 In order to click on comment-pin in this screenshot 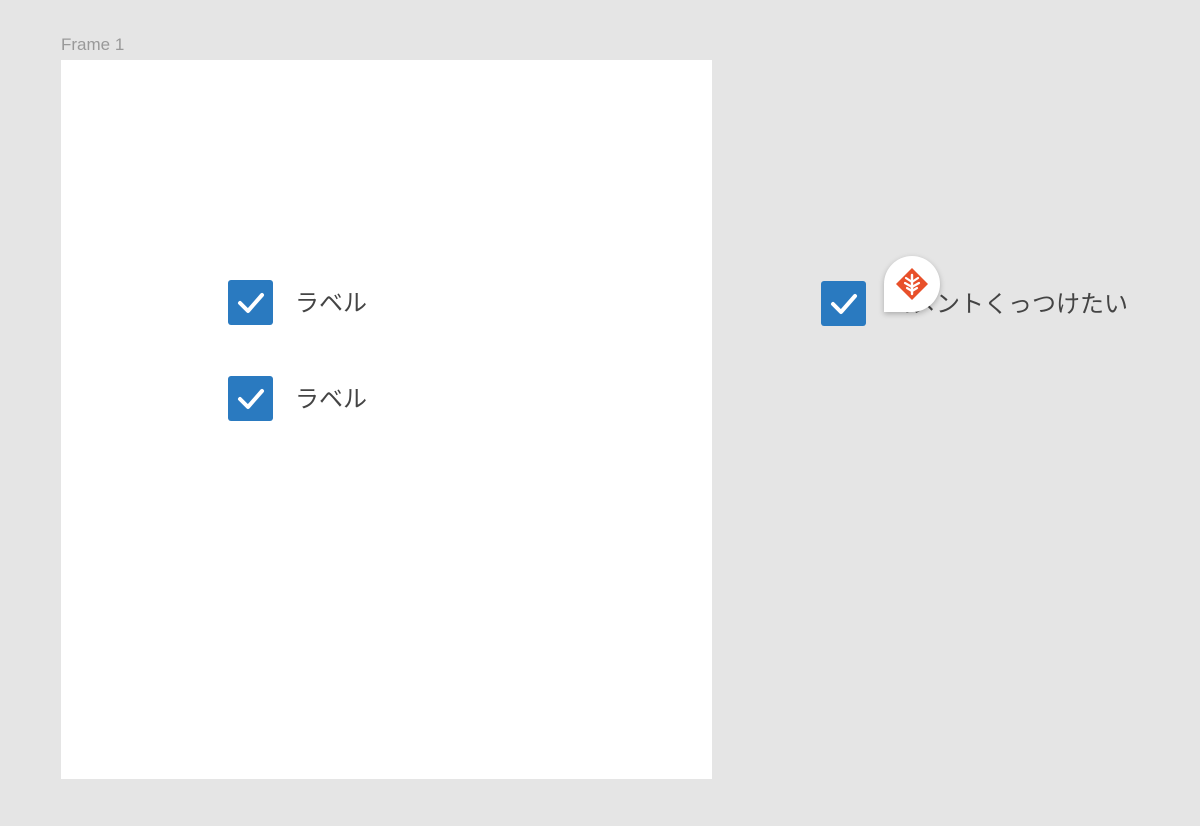, I will do `click(912, 284)`.